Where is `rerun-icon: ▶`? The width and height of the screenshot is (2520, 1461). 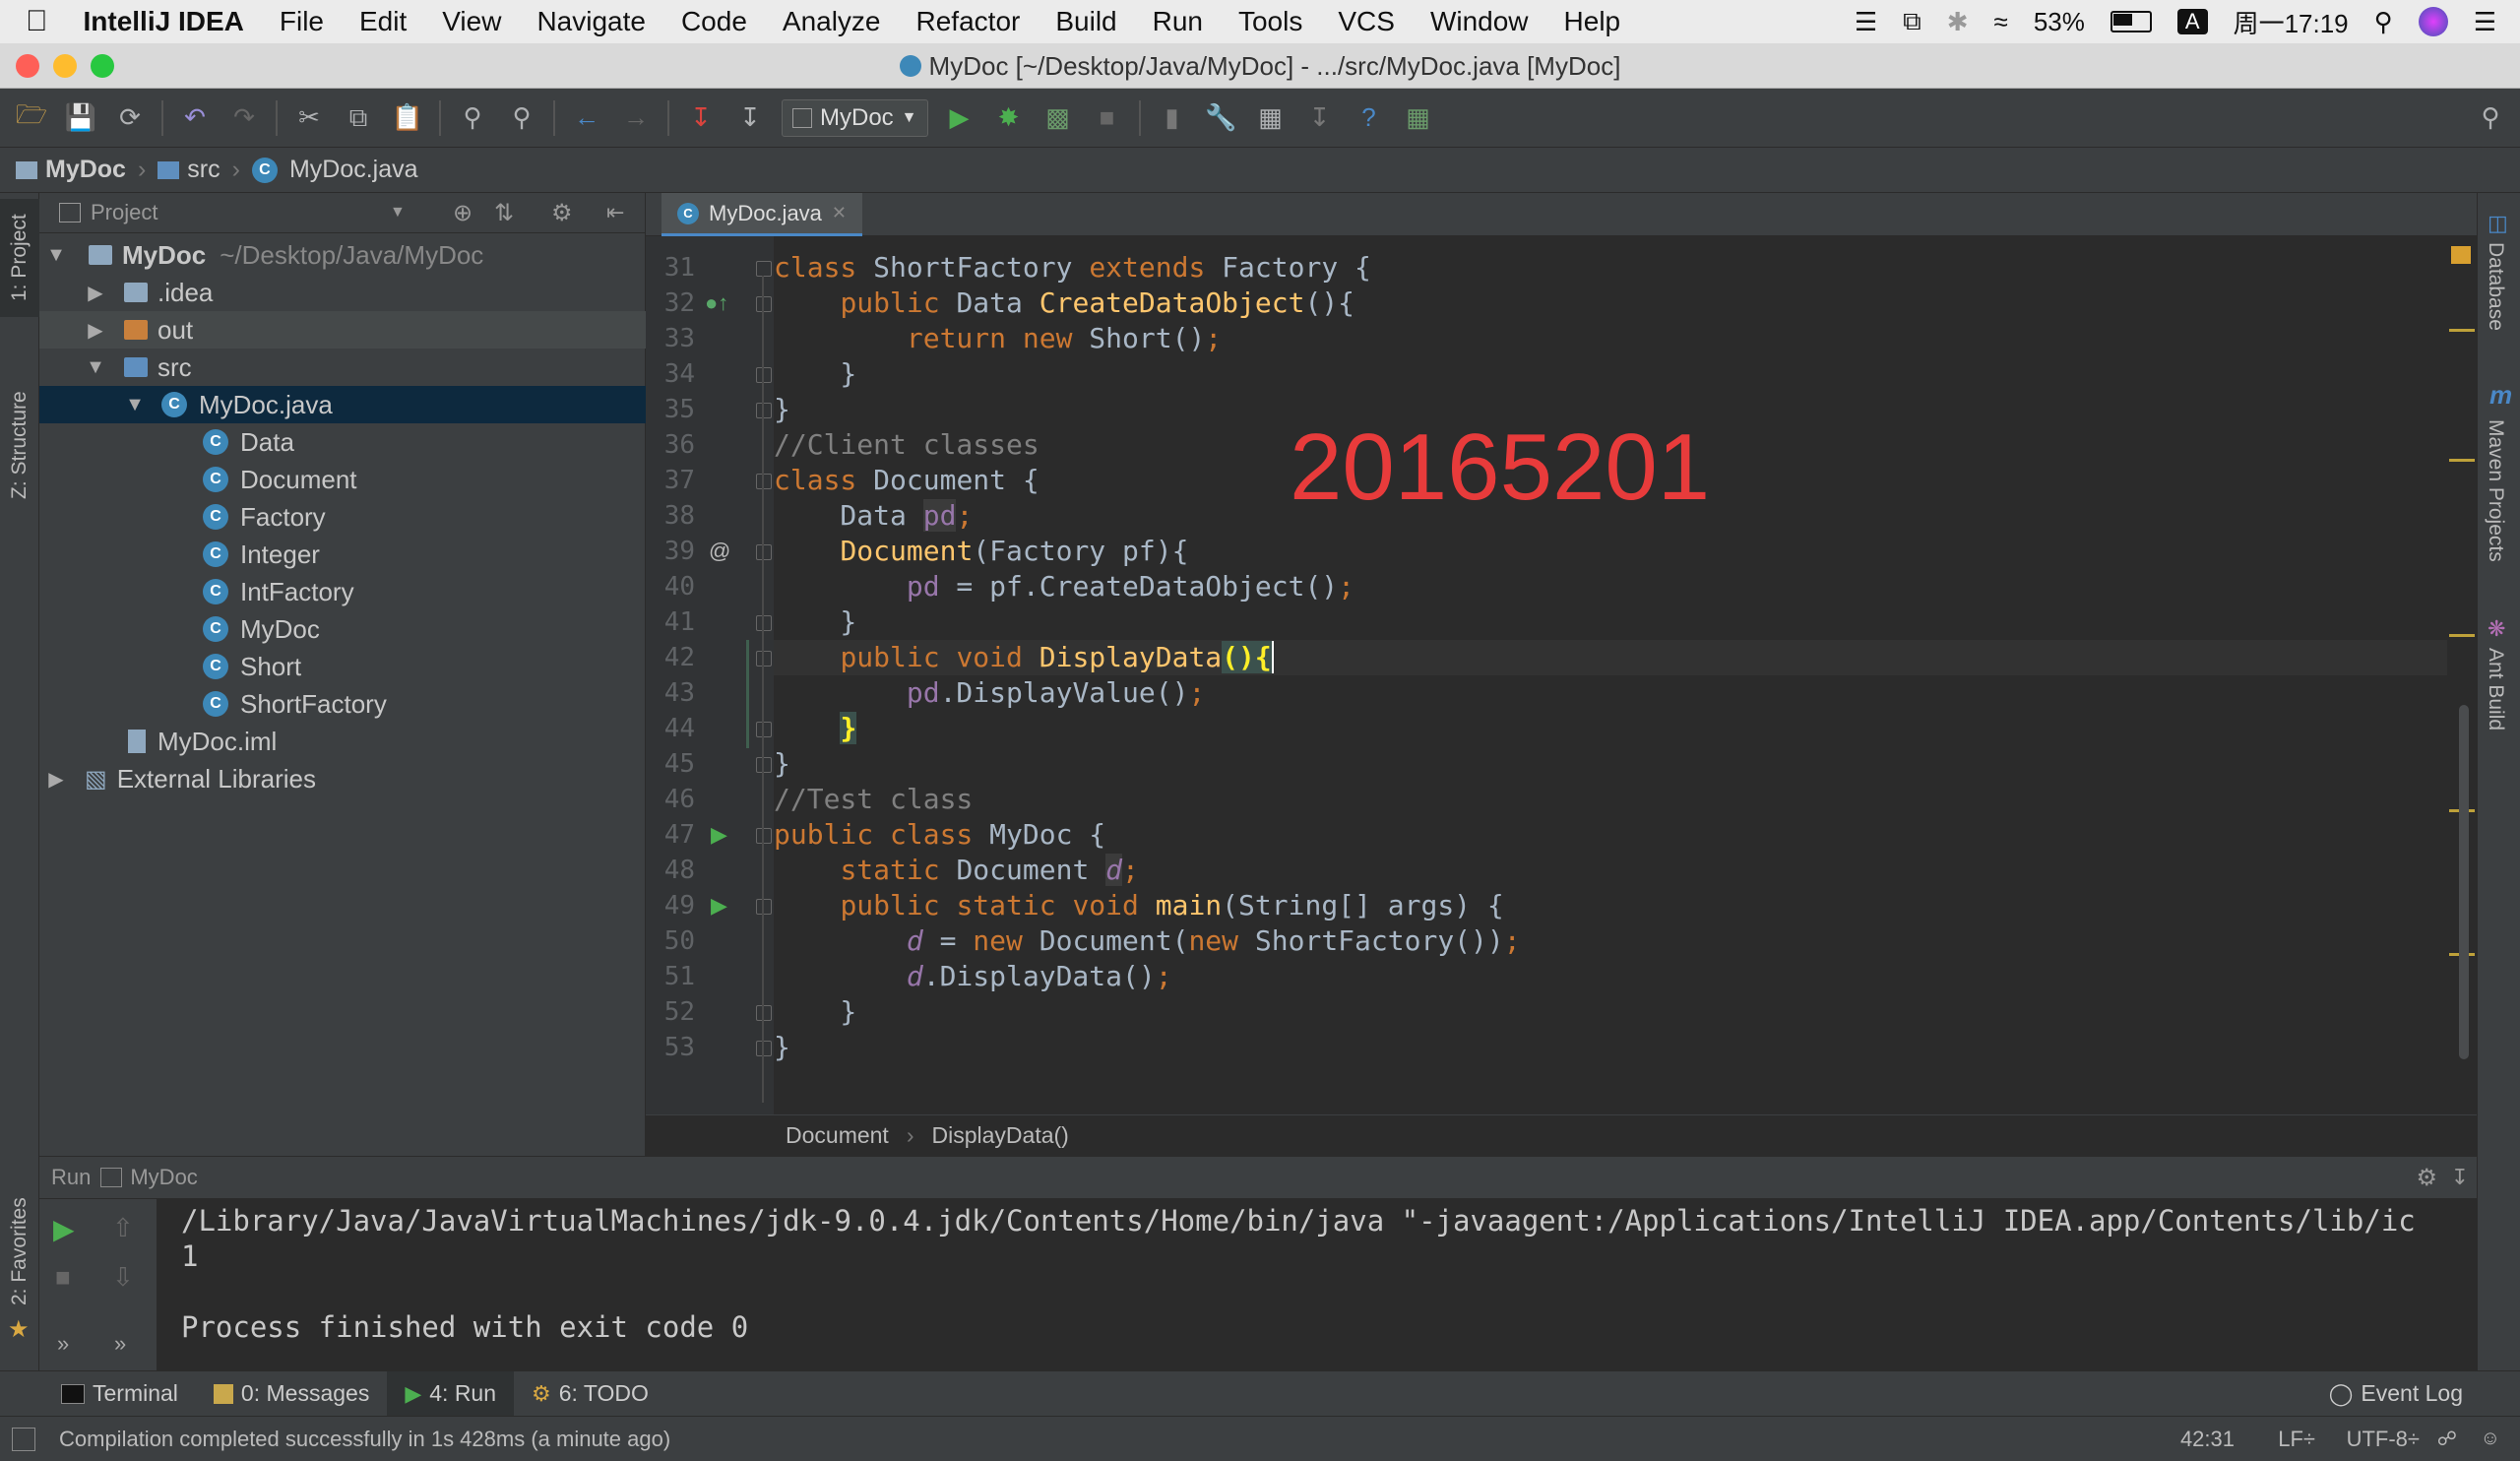 rerun-icon: ▶ is located at coordinates (64, 1229).